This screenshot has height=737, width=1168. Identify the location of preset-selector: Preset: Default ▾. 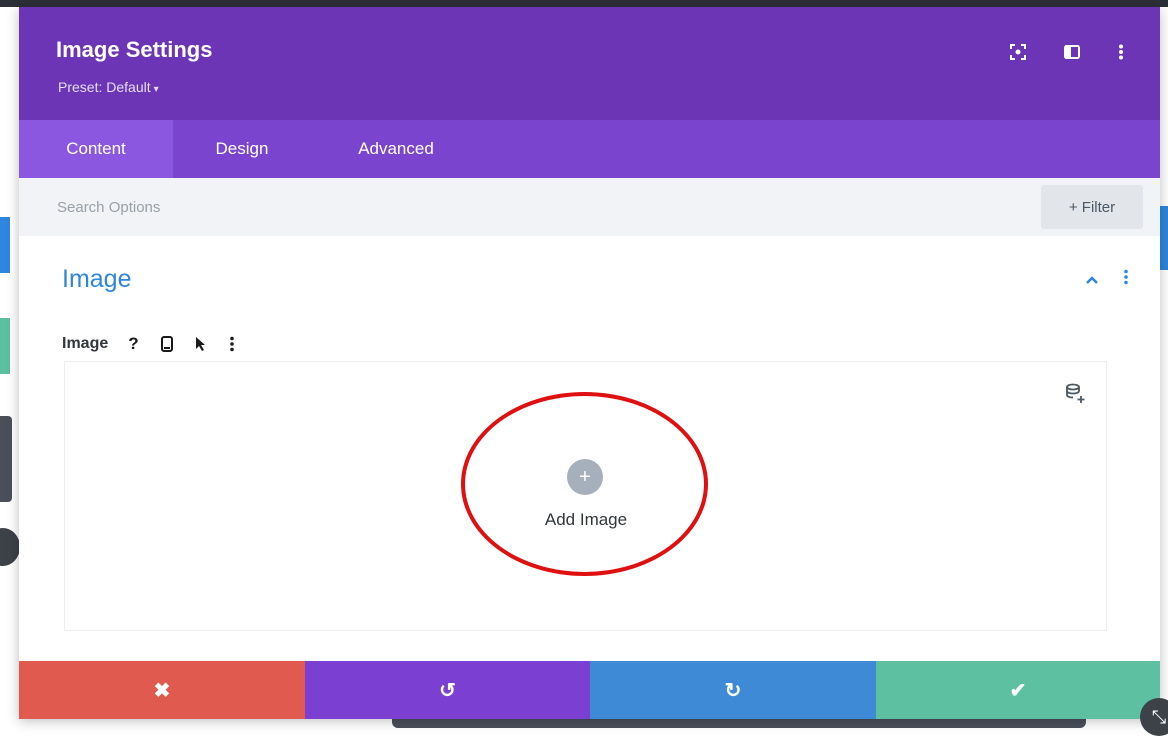
(108, 87).